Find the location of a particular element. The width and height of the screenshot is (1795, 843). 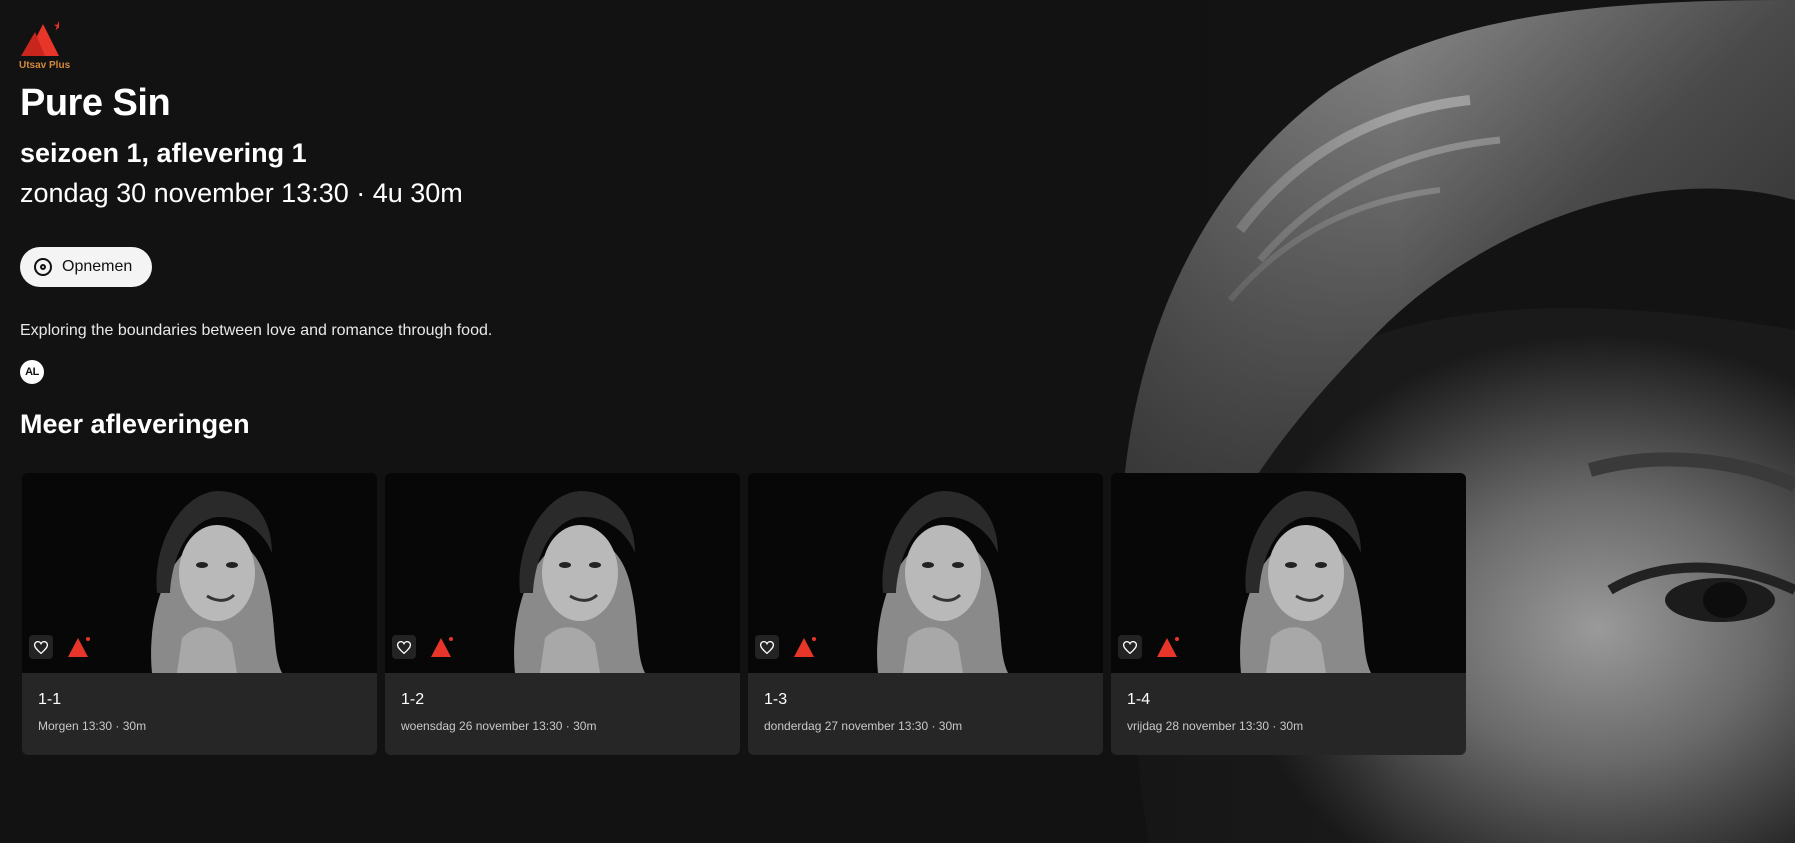

record-icon is located at coordinates (43, 267).